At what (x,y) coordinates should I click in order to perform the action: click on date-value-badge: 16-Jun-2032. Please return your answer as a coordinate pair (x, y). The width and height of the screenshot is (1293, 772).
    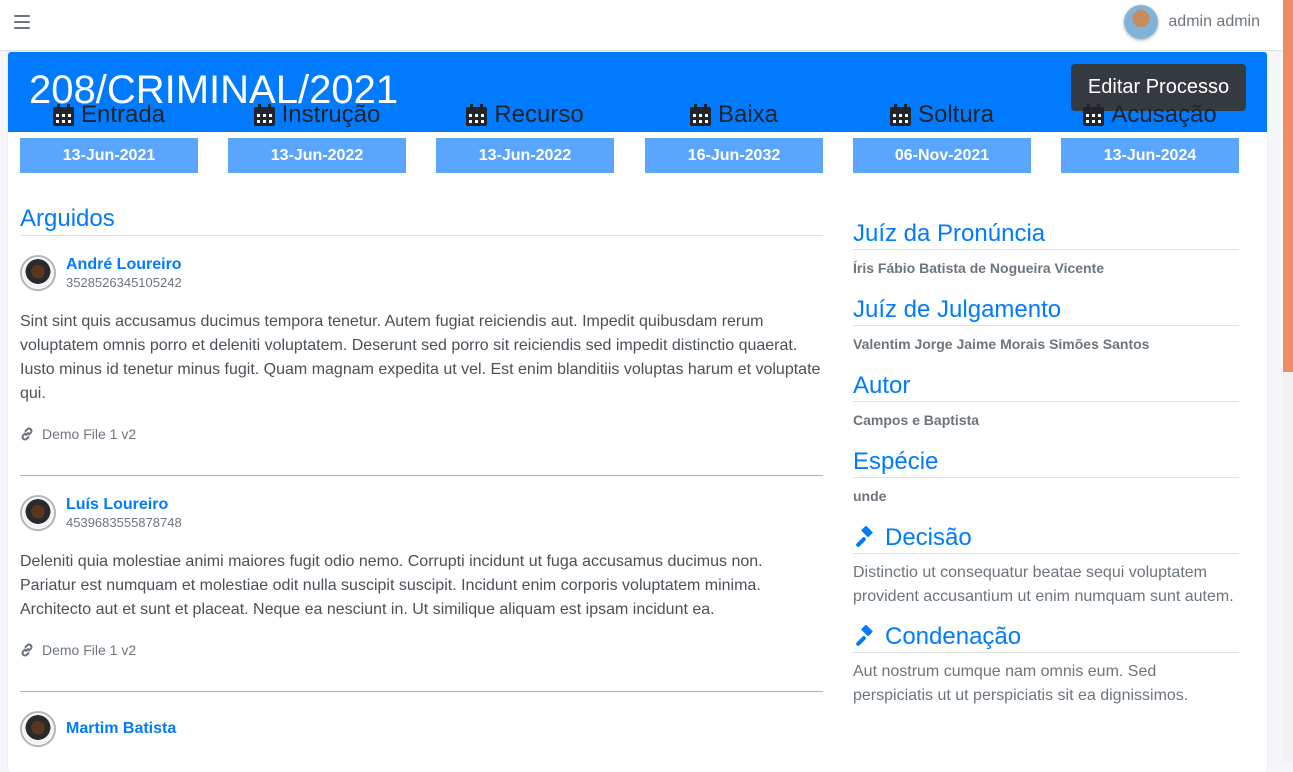
    Looking at the image, I should click on (734, 155).